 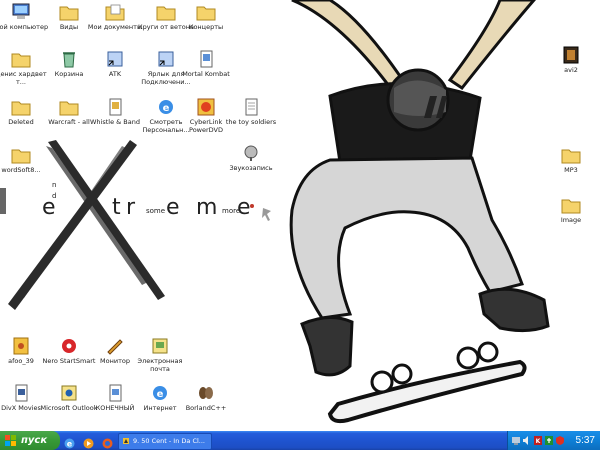 What do you see at coordinates (10, 440) in the screenshot?
I see `windows-logo-icon` at bounding box center [10, 440].